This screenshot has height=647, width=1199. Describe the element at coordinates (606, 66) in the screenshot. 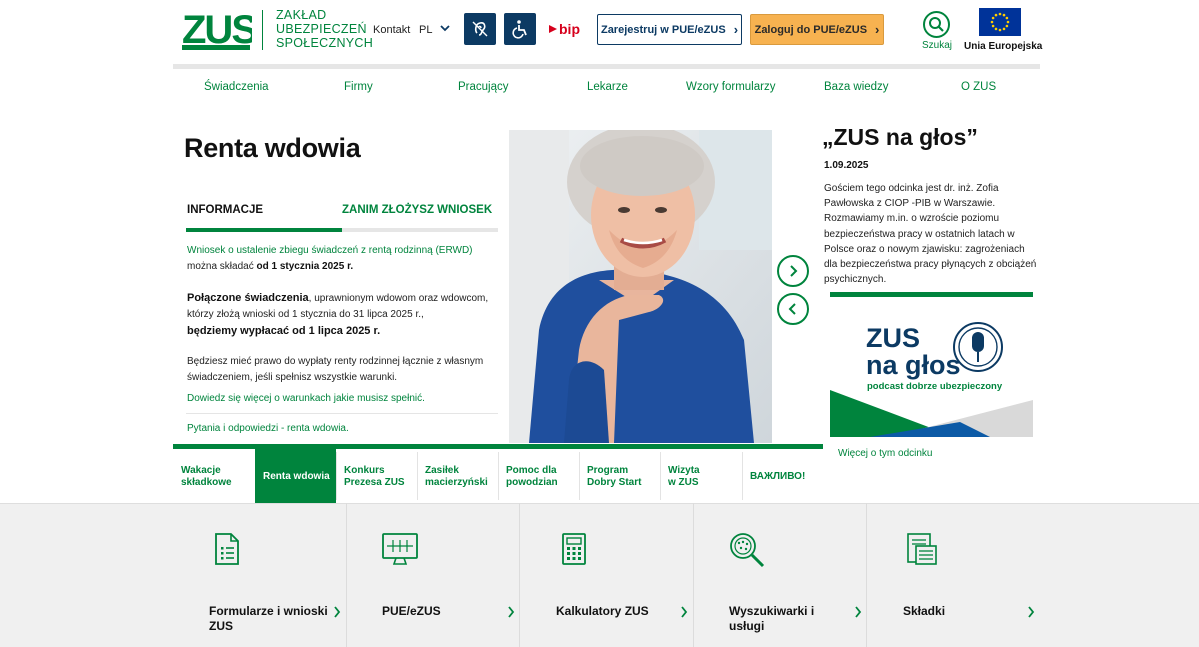

I see `header-divider` at that location.